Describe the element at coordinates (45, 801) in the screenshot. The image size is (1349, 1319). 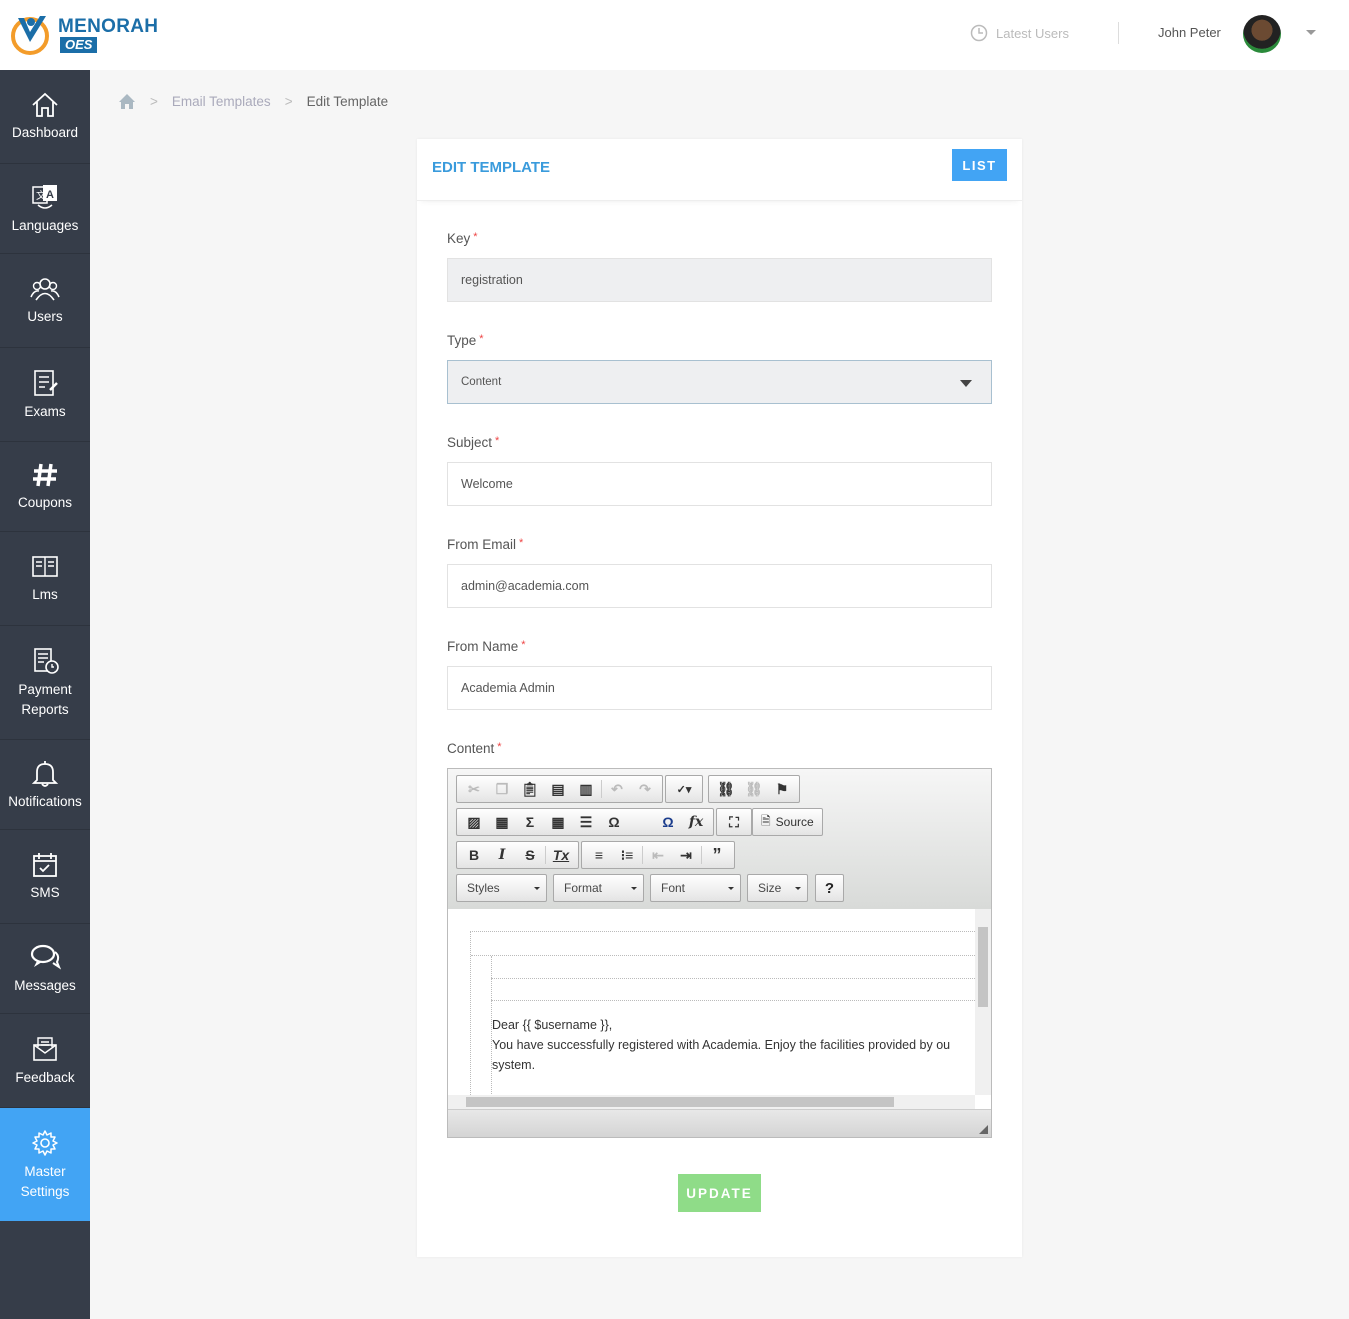
I see `sidebar-item-label: Notifications` at that location.